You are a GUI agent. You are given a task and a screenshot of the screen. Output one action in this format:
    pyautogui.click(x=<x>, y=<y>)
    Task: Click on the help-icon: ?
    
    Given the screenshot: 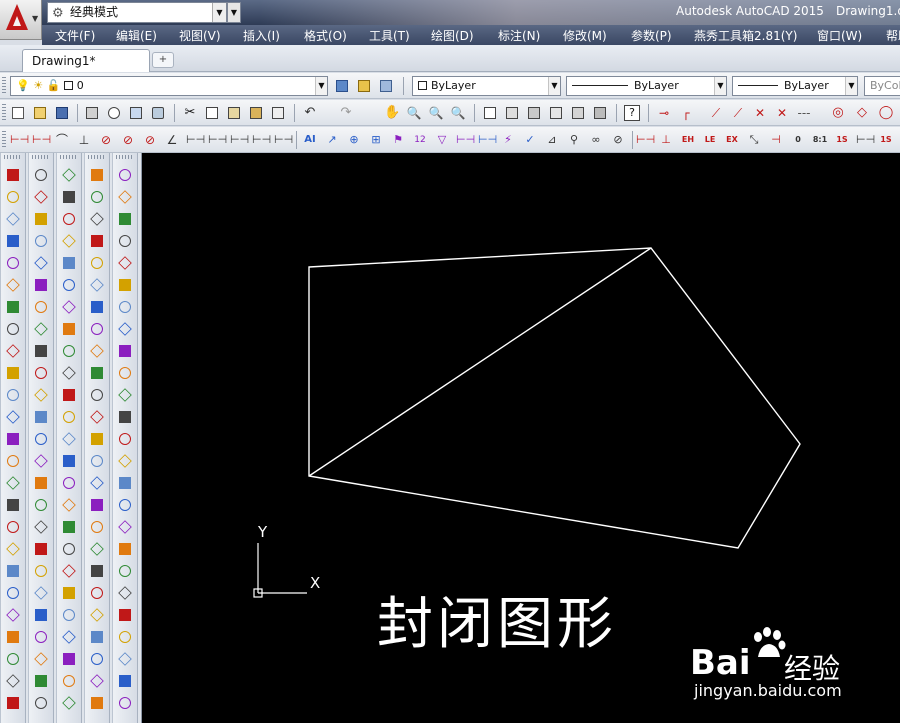 What is the action you would take?
    pyautogui.click(x=632, y=113)
    